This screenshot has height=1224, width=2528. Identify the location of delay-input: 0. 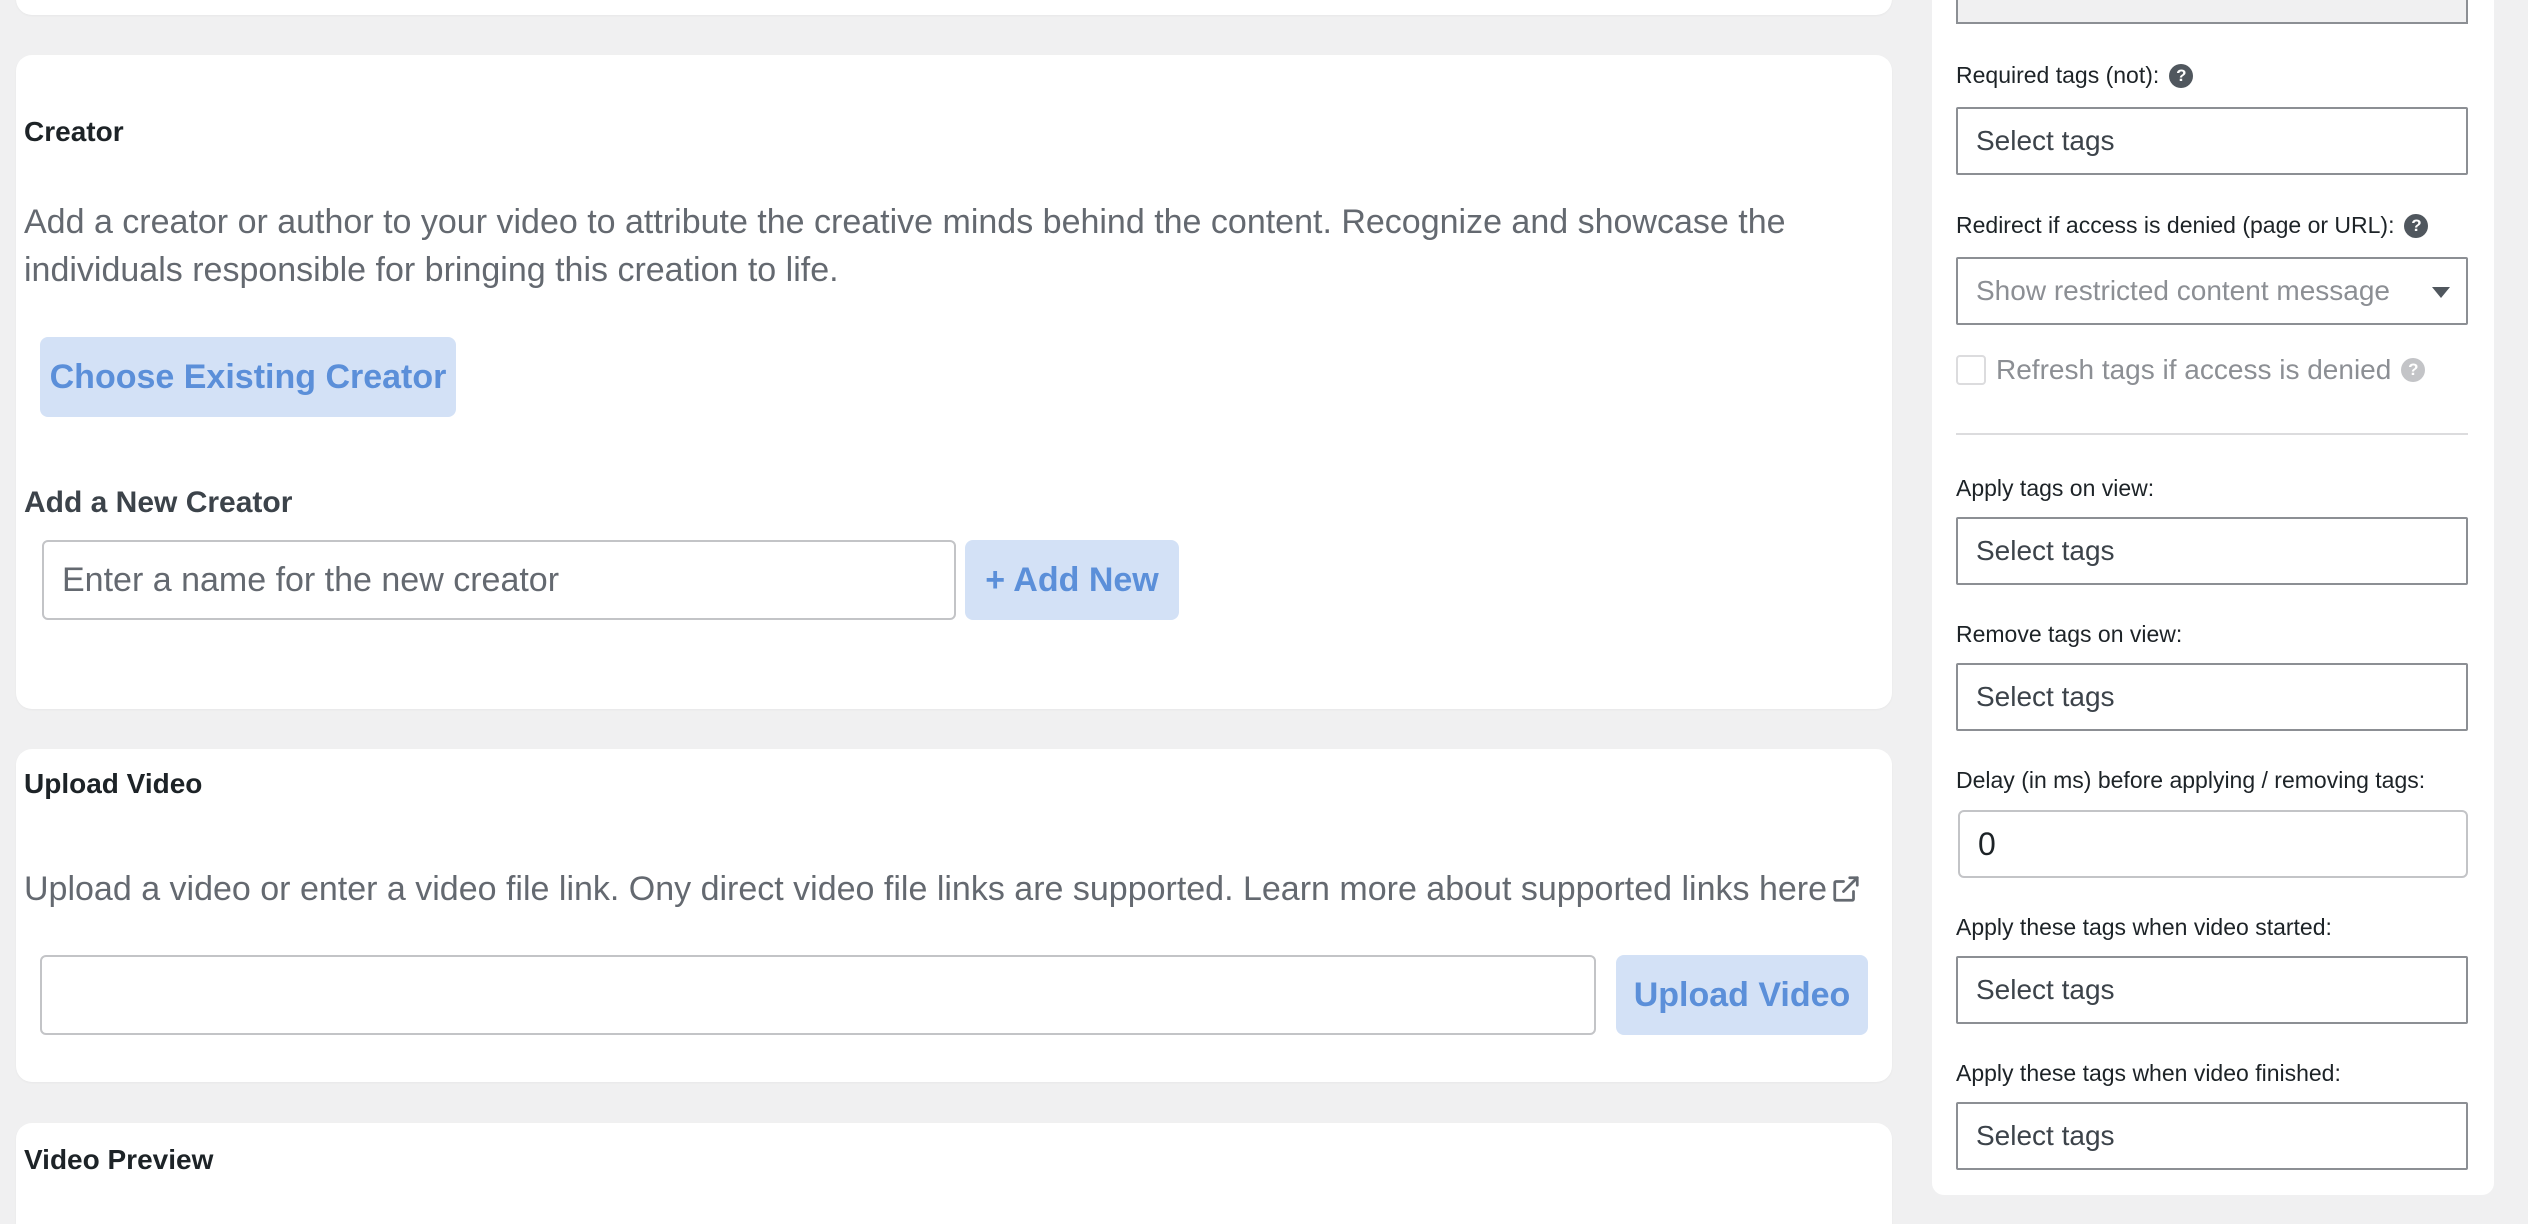
(2213, 844).